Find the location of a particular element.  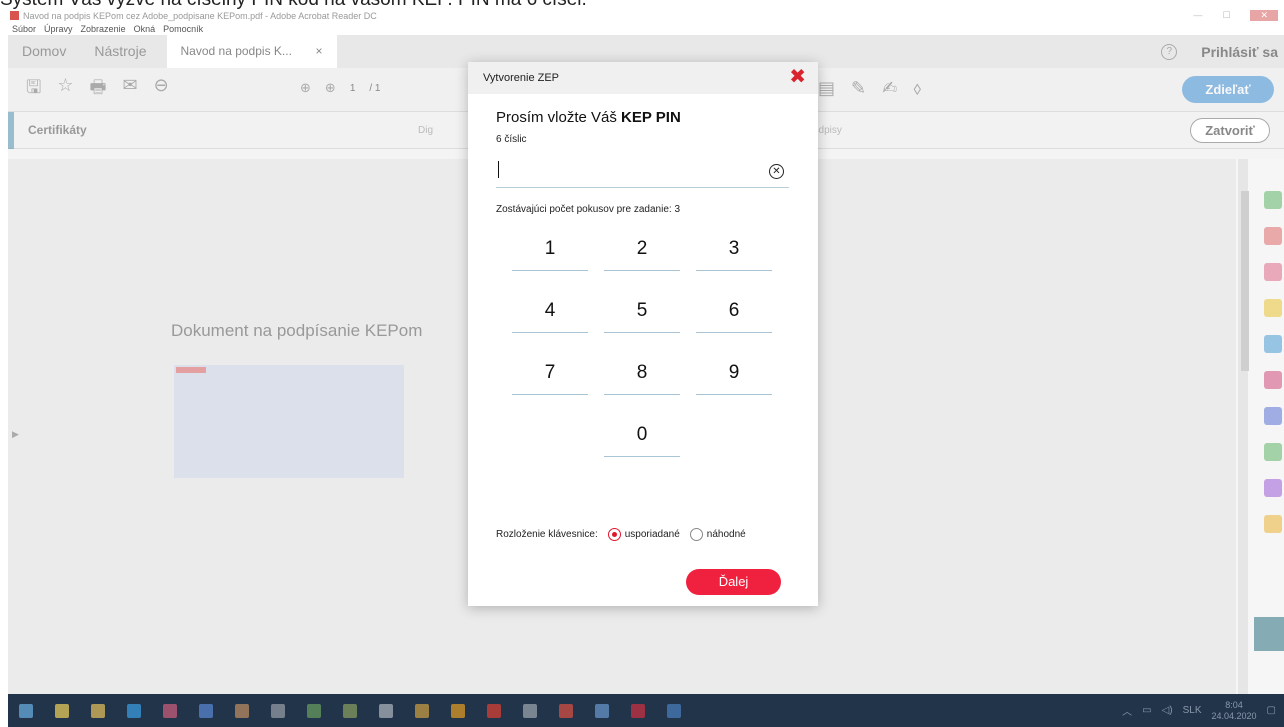

comment-tool-icon is located at coordinates (1273, 308).